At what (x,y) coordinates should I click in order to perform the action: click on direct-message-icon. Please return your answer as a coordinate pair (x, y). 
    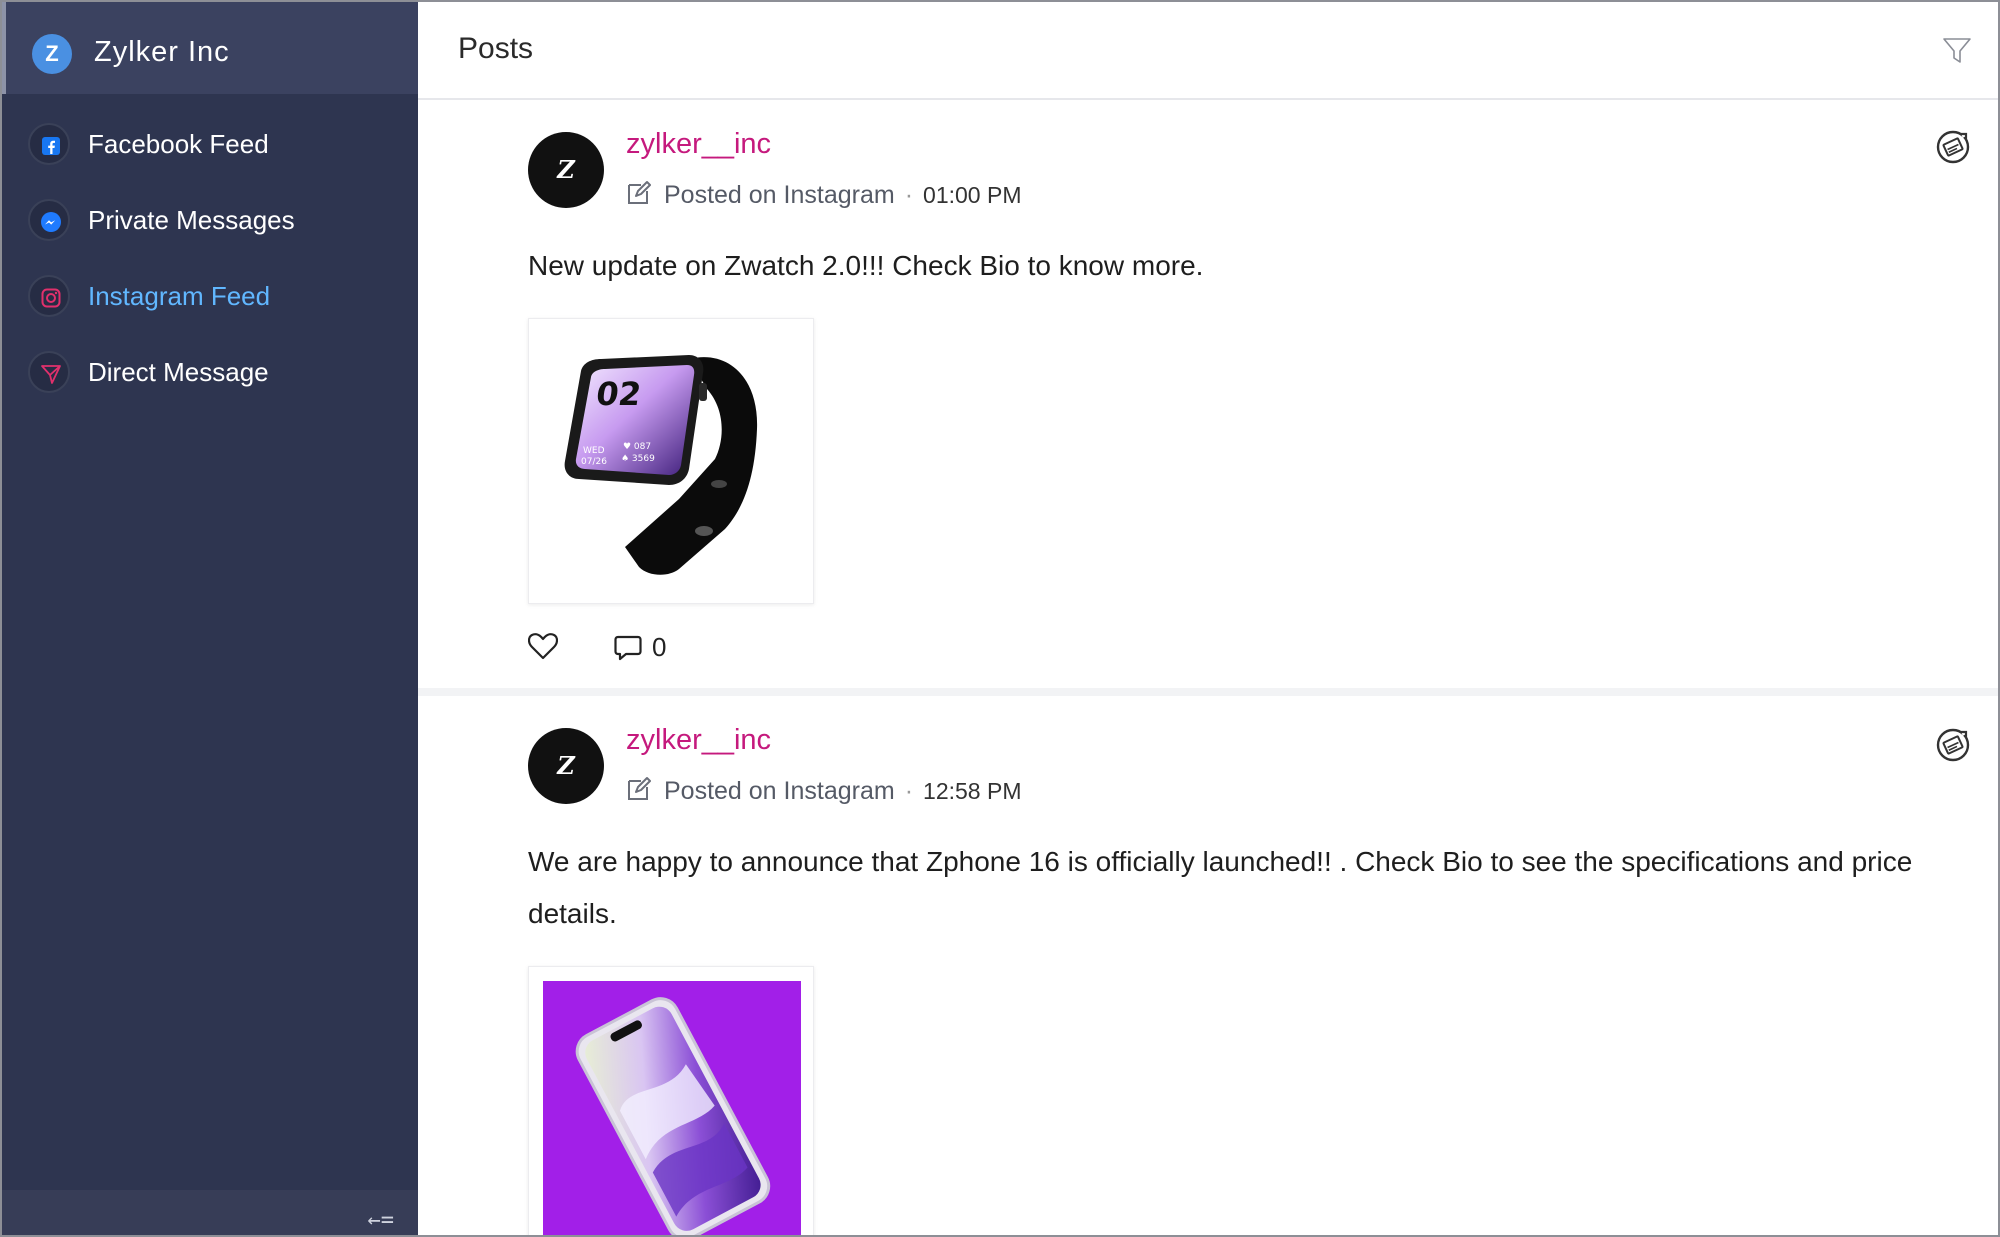
    Looking at the image, I should click on (49, 372).